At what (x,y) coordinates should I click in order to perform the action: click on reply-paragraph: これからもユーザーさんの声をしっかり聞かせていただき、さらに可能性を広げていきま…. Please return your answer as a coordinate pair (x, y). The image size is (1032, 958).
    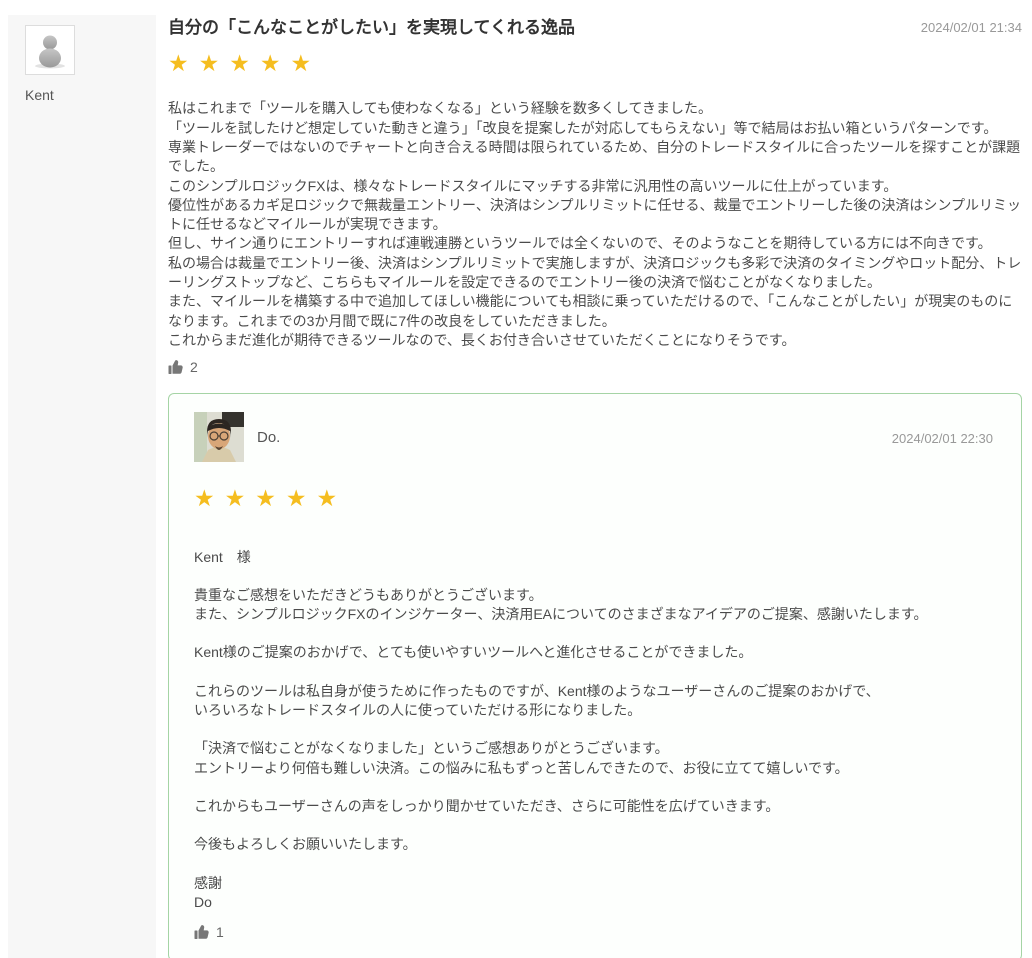
    Looking at the image, I should click on (487, 805).